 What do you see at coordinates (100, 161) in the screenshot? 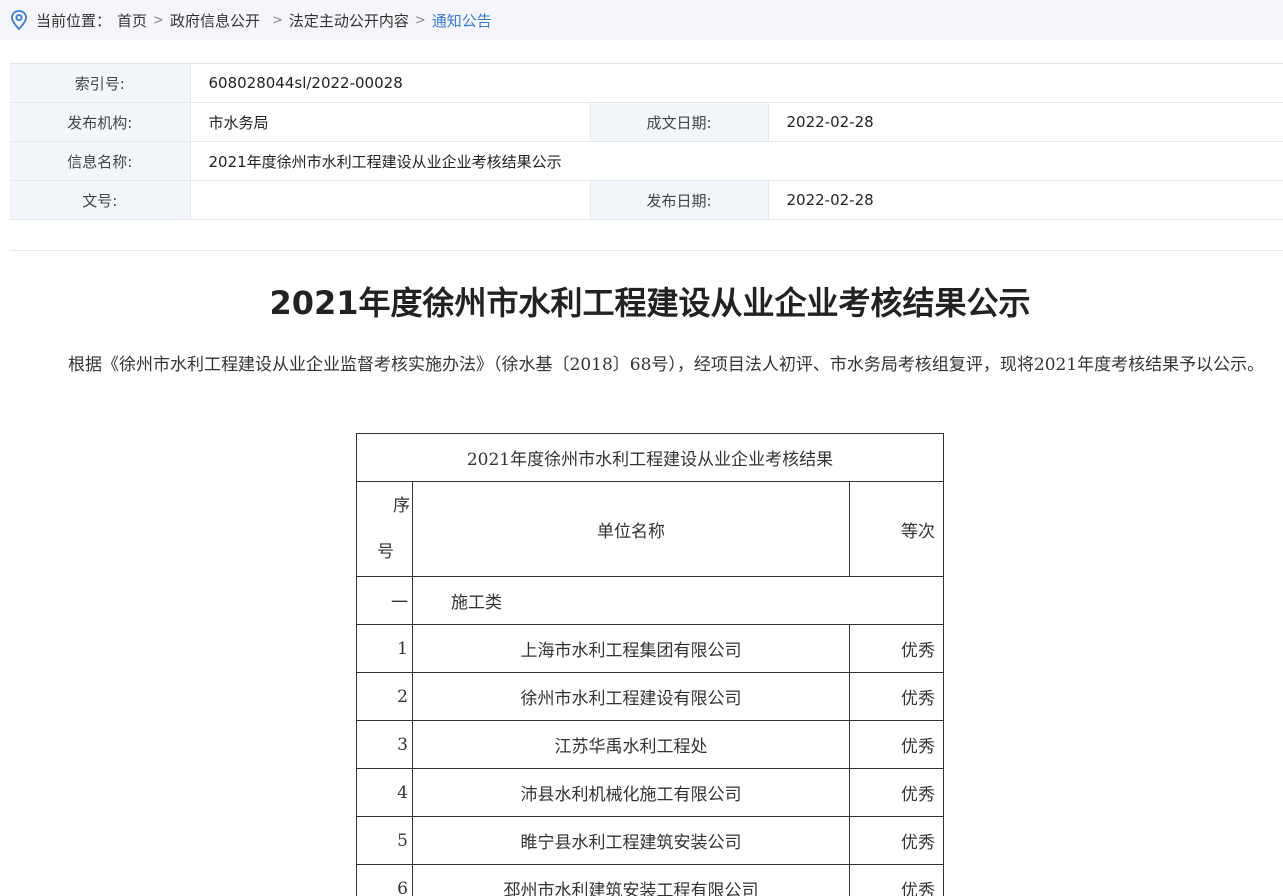
I see `info-name-label: 信息名称:` at bounding box center [100, 161].